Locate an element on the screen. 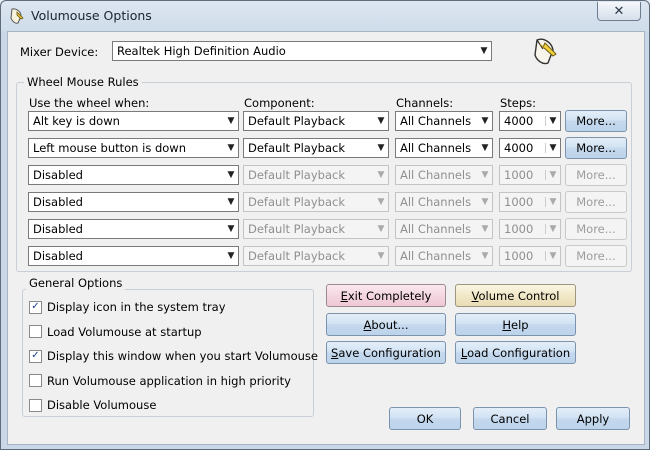 Image resolution: width=650 pixels, height=450 pixels. general-option: ✓ Display icon in the system tray is located at coordinates (127, 307).